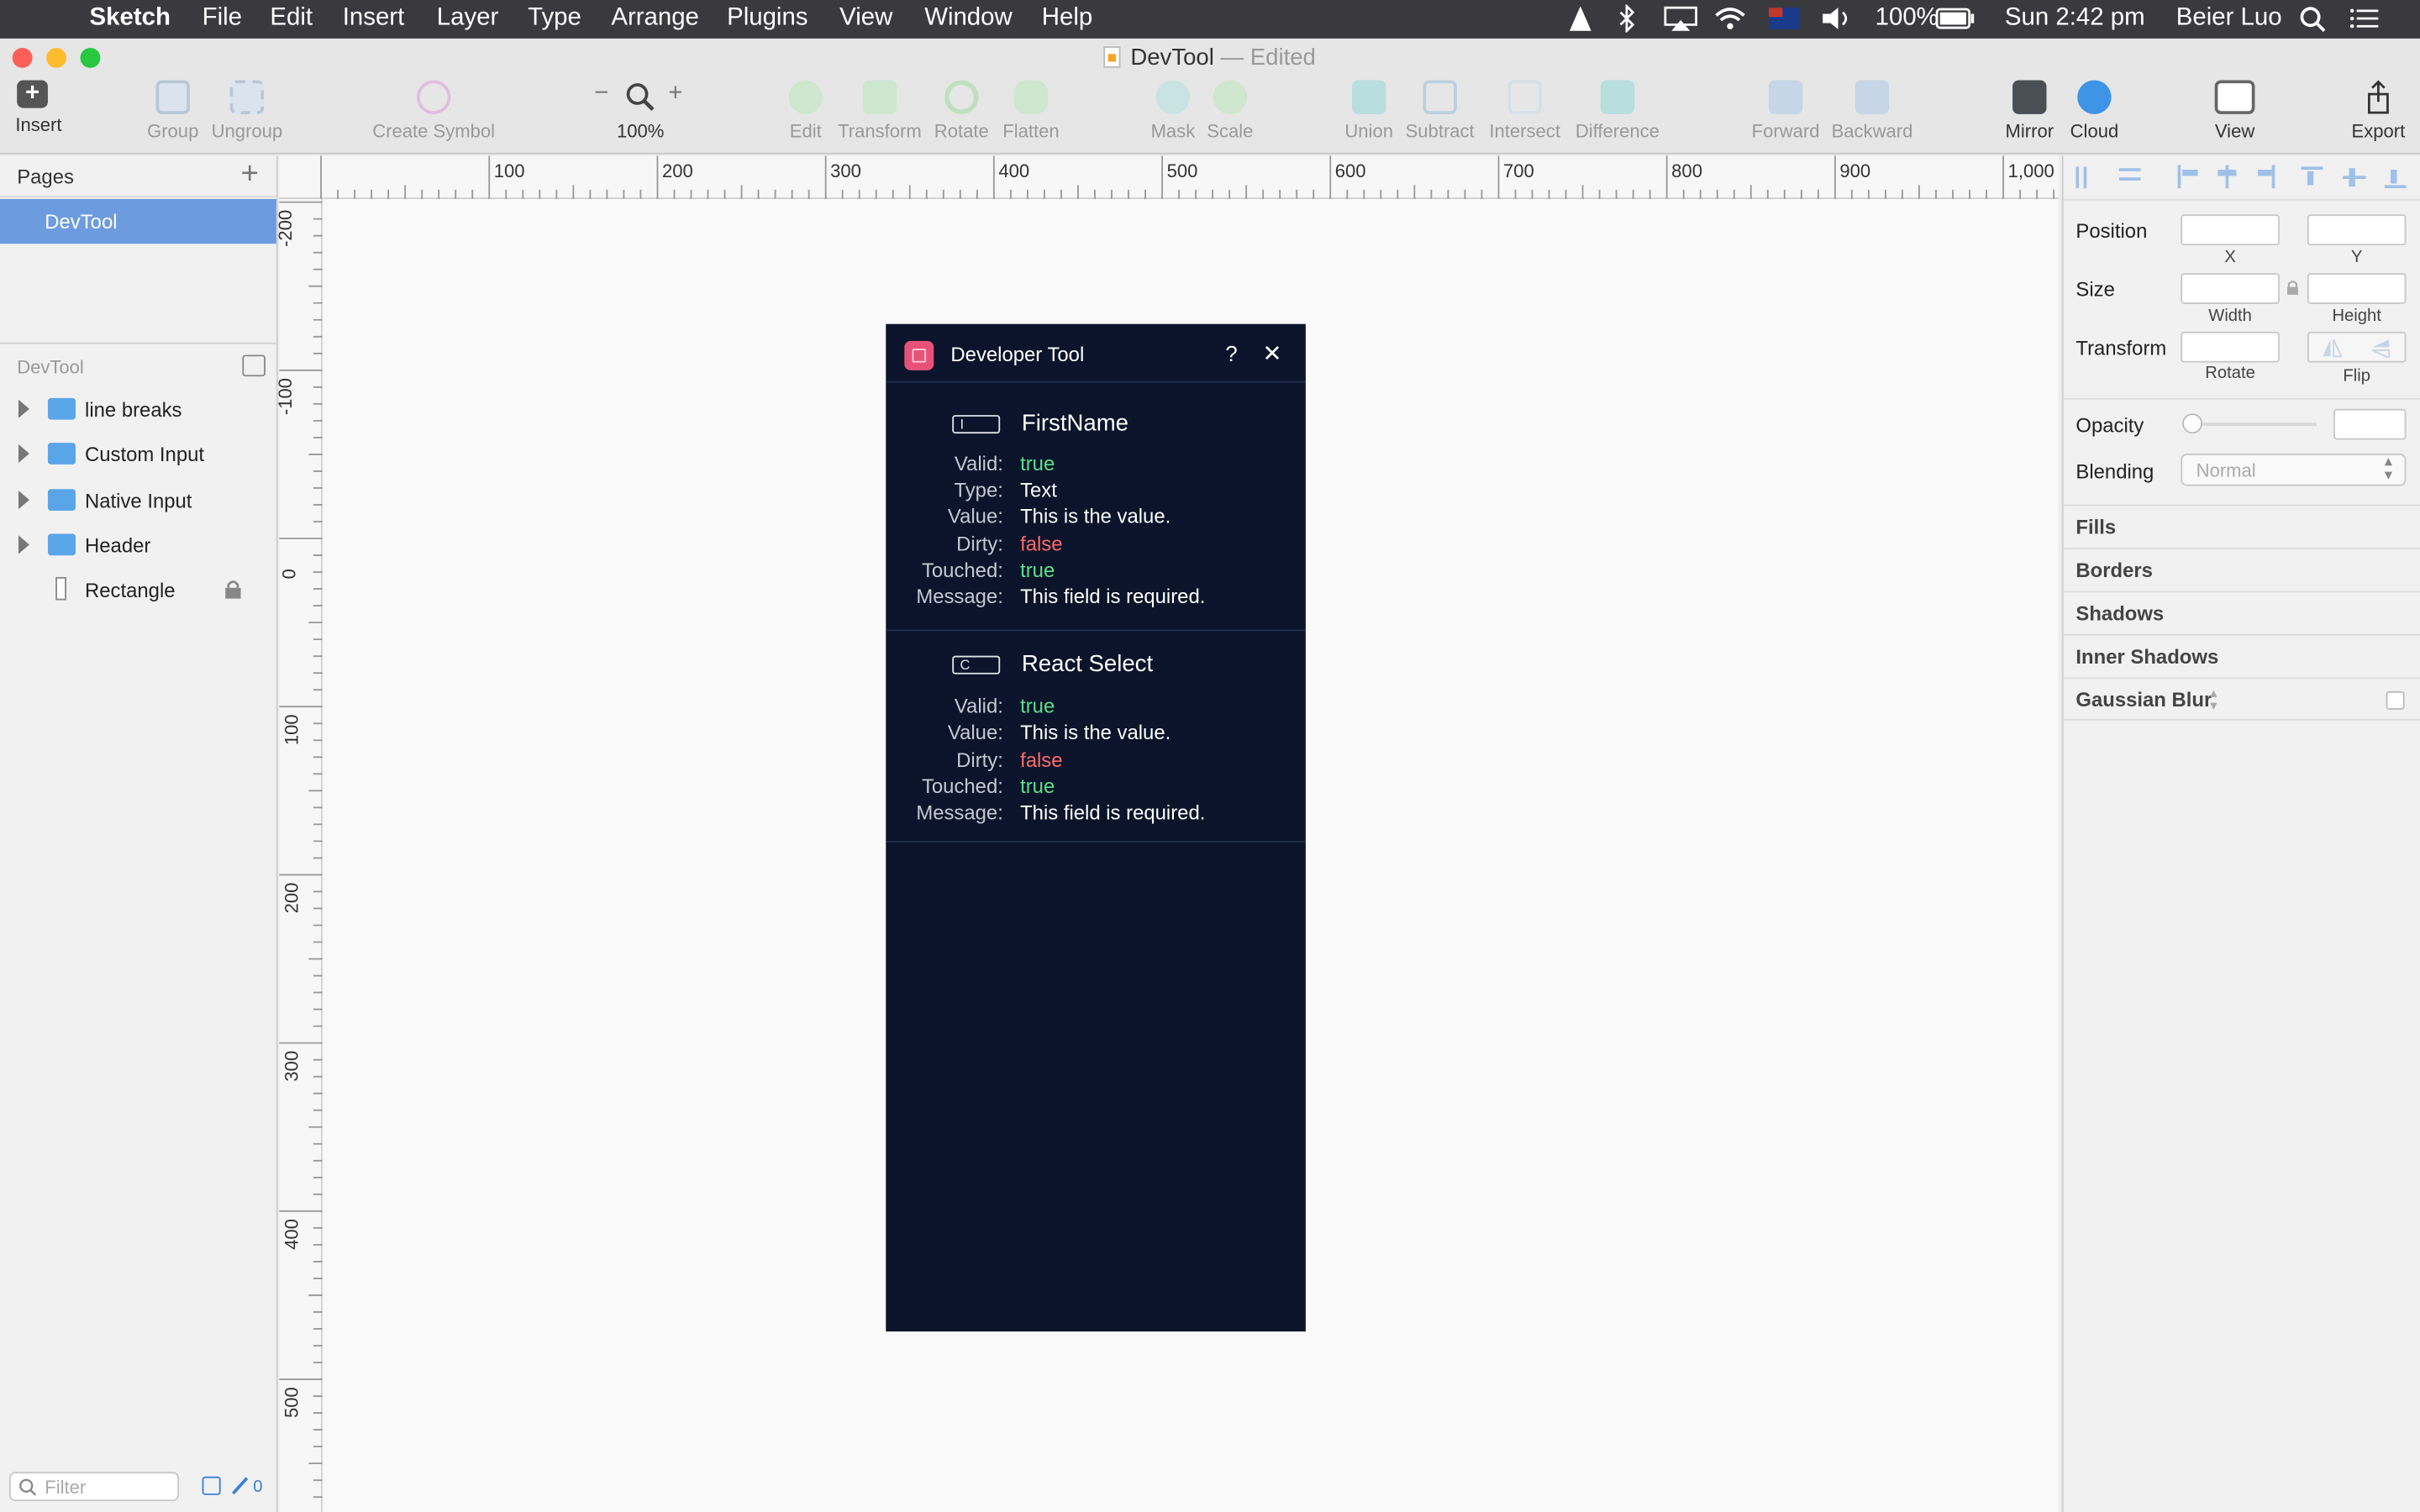  Describe the element at coordinates (138, 177) in the screenshot. I see `pages-header: Pages +` at that location.